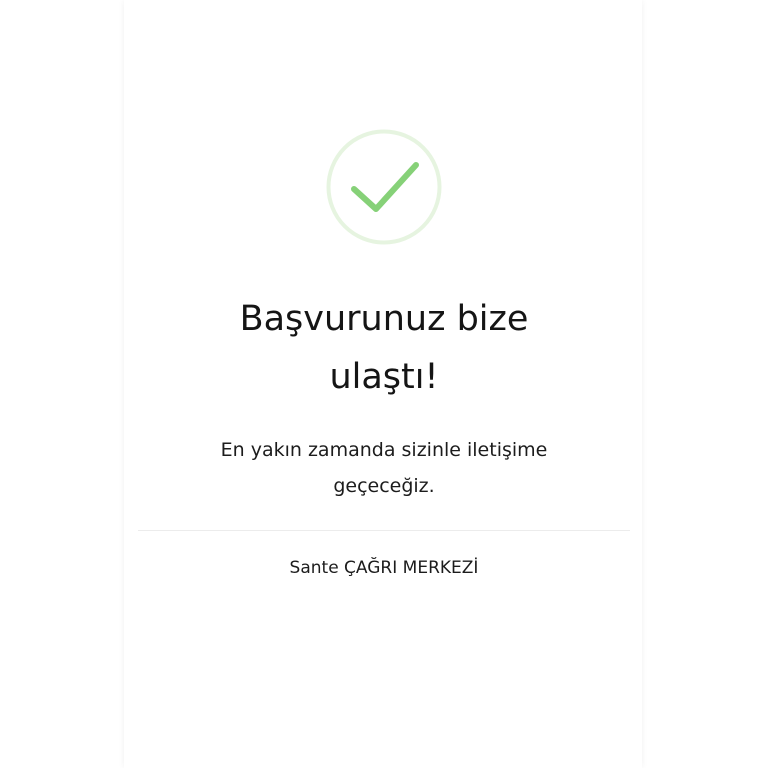  Describe the element at coordinates (384, 450) in the screenshot. I see `message-line-1: En yakın zamanda sizinle iletişime` at that location.